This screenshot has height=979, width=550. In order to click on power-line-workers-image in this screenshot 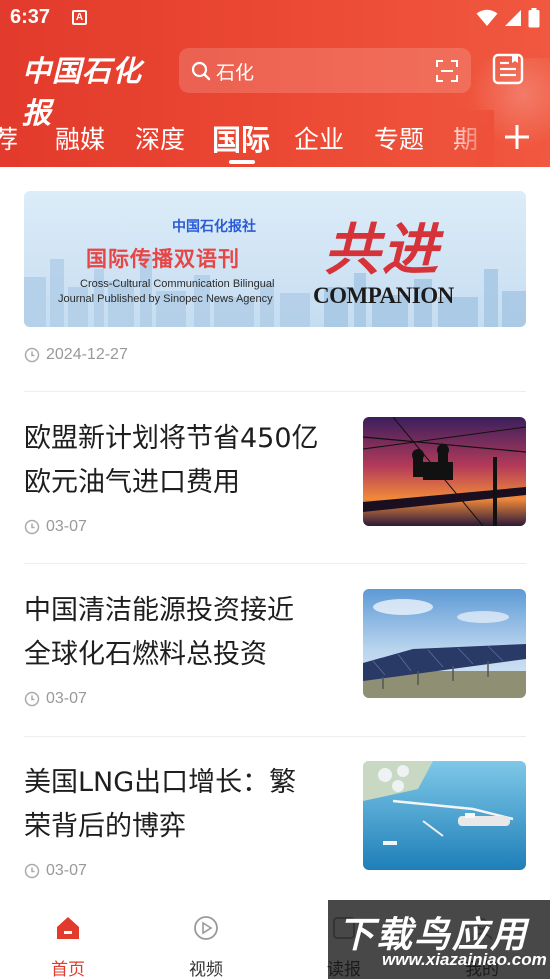, I will do `click(444, 471)`.